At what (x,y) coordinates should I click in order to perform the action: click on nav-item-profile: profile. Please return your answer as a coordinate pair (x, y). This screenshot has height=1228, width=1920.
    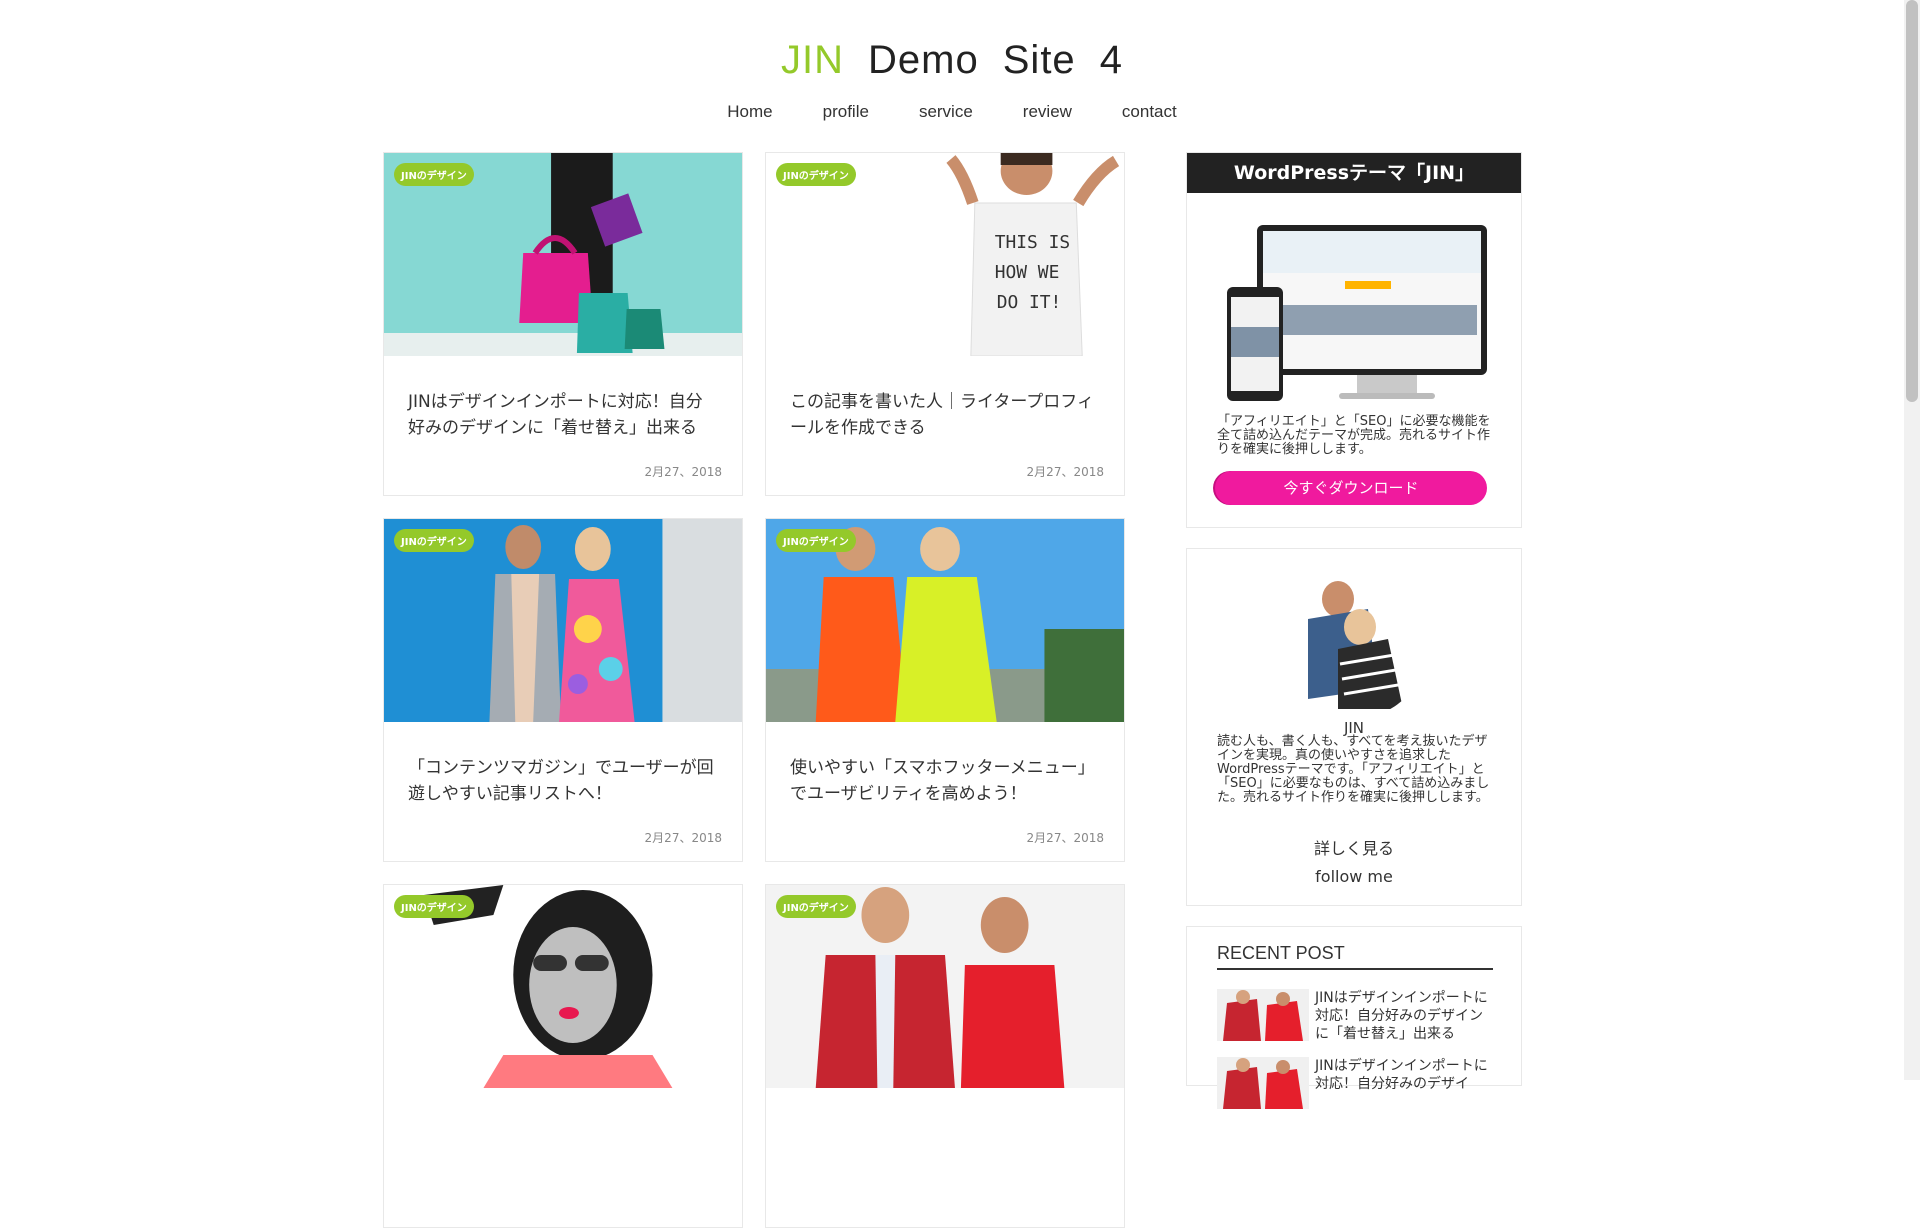
    Looking at the image, I should click on (846, 112).